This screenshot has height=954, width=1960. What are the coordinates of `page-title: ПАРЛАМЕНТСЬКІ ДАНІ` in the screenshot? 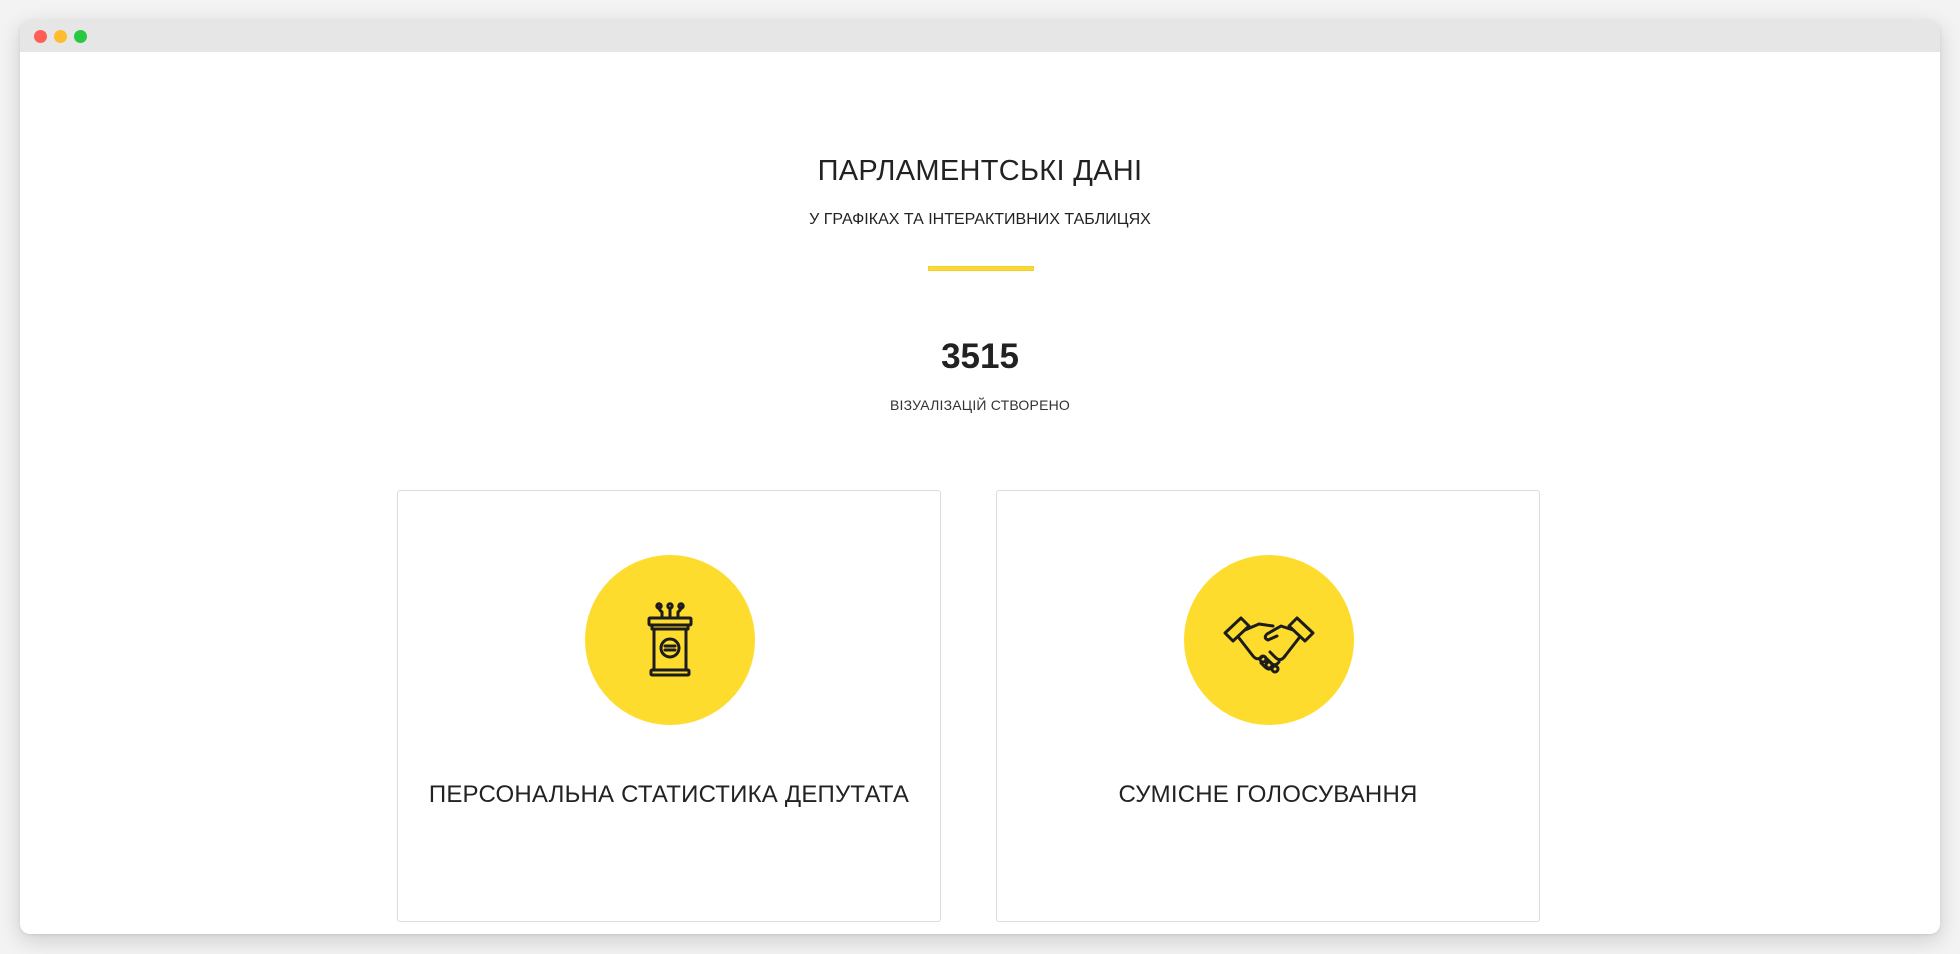 It's located at (980, 171).